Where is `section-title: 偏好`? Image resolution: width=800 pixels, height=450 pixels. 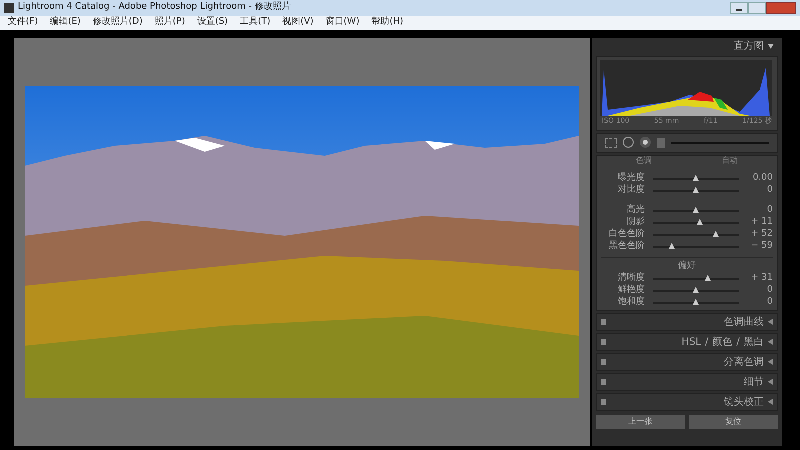
section-title: 偏好 is located at coordinates (687, 266).